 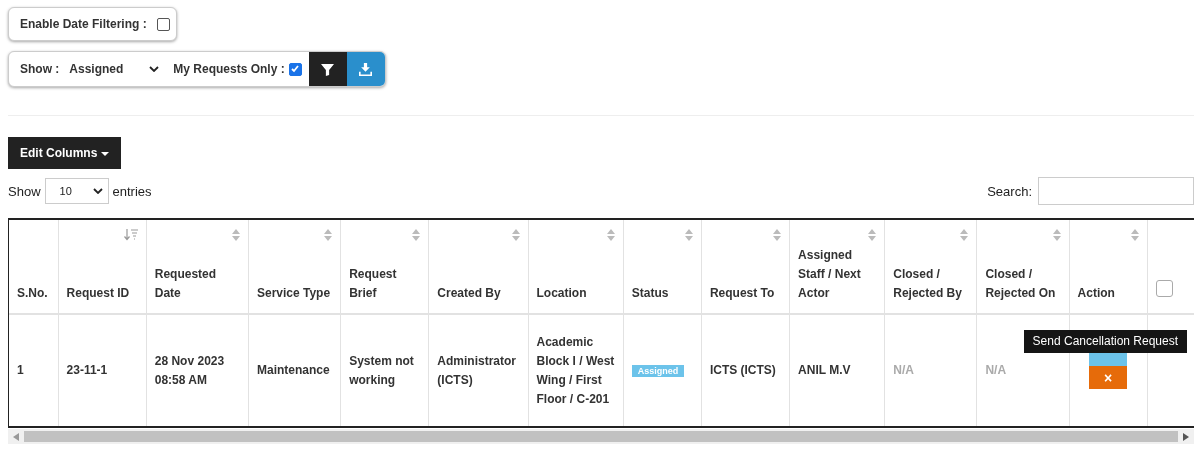 What do you see at coordinates (575, 370) in the screenshot?
I see `table-cell: Academic Block I / West Wing / First Floor / C-201` at bounding box center [575, 370].